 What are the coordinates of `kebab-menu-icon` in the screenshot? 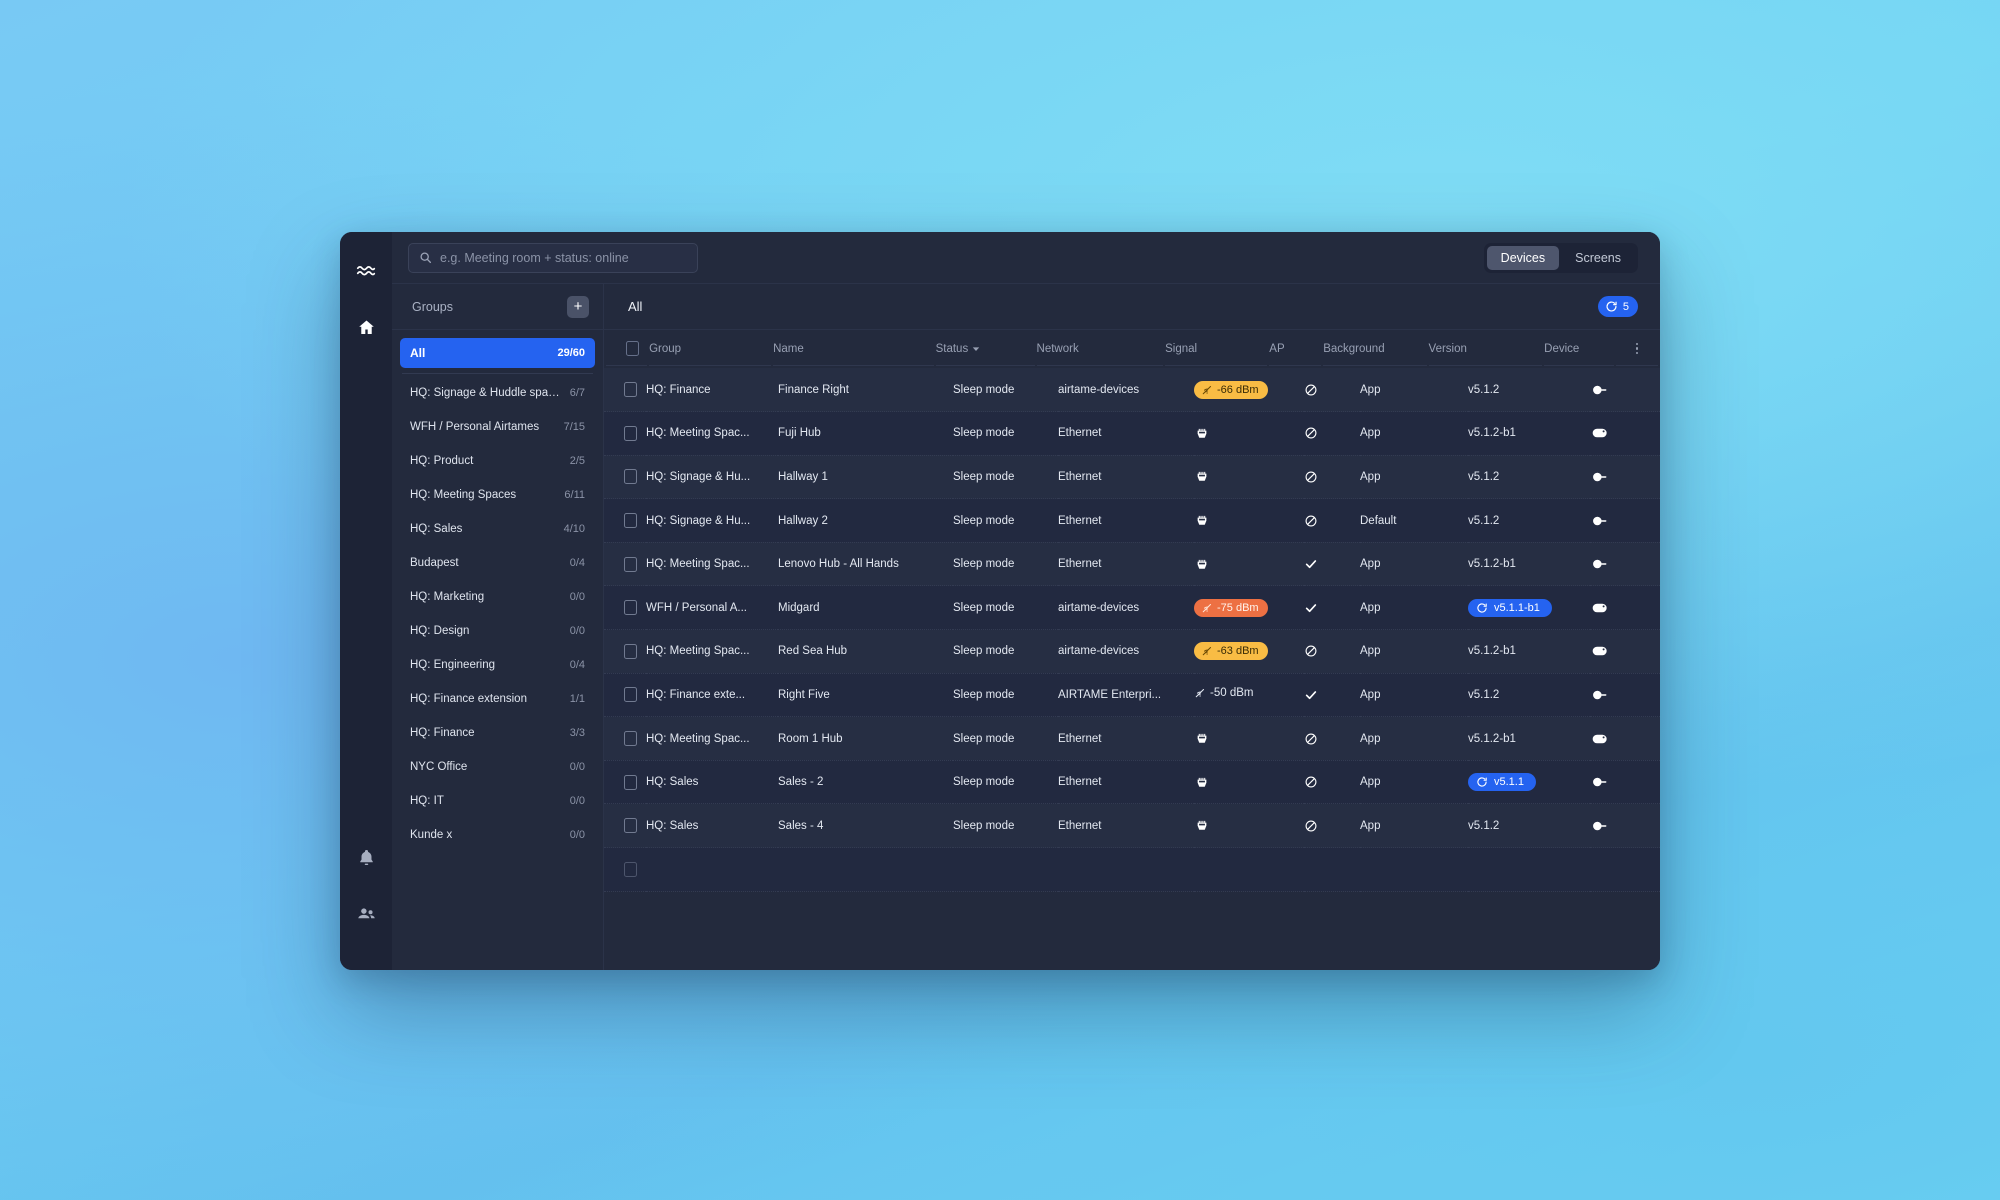 It's located at (1637, 348).